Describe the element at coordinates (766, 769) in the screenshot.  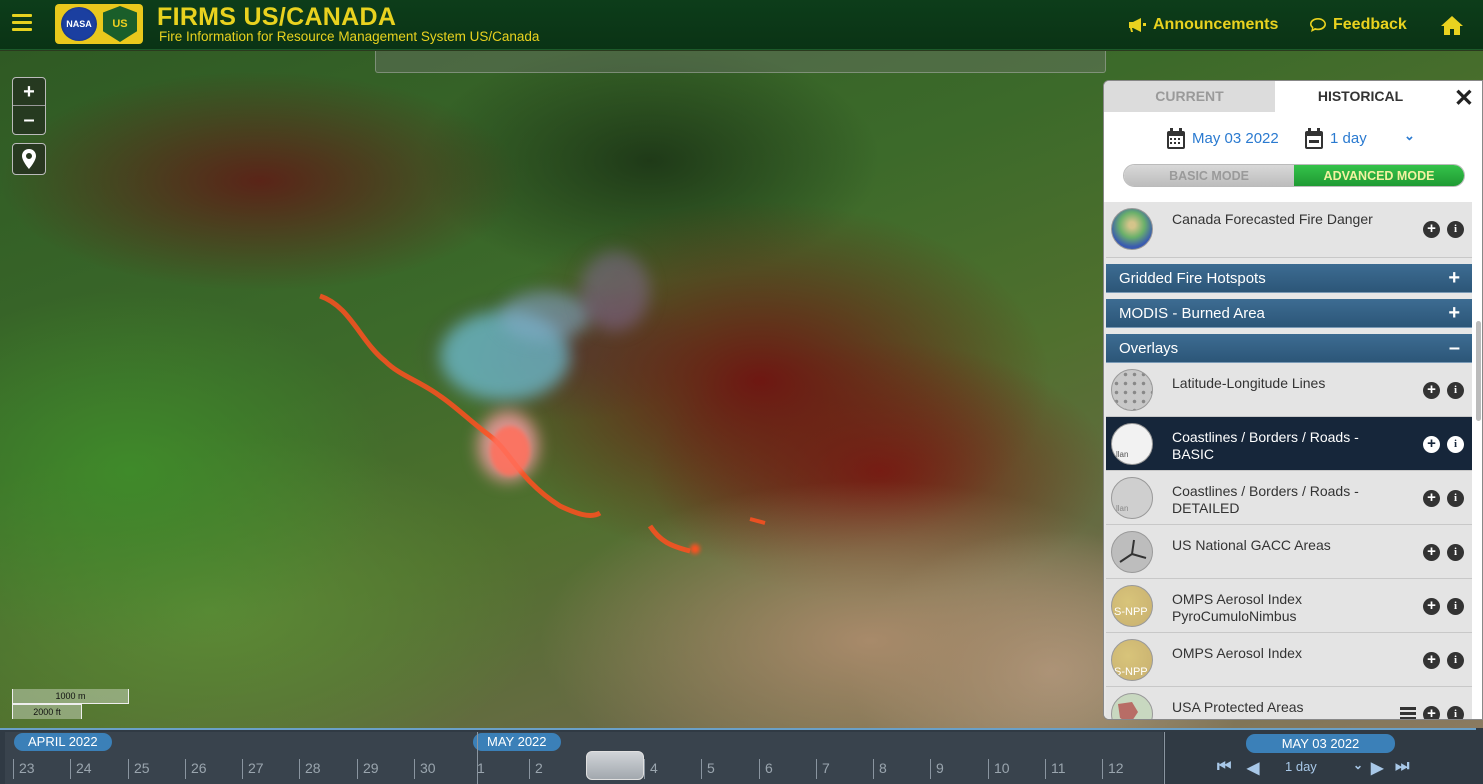
I see `day-tick: 6` at that location.